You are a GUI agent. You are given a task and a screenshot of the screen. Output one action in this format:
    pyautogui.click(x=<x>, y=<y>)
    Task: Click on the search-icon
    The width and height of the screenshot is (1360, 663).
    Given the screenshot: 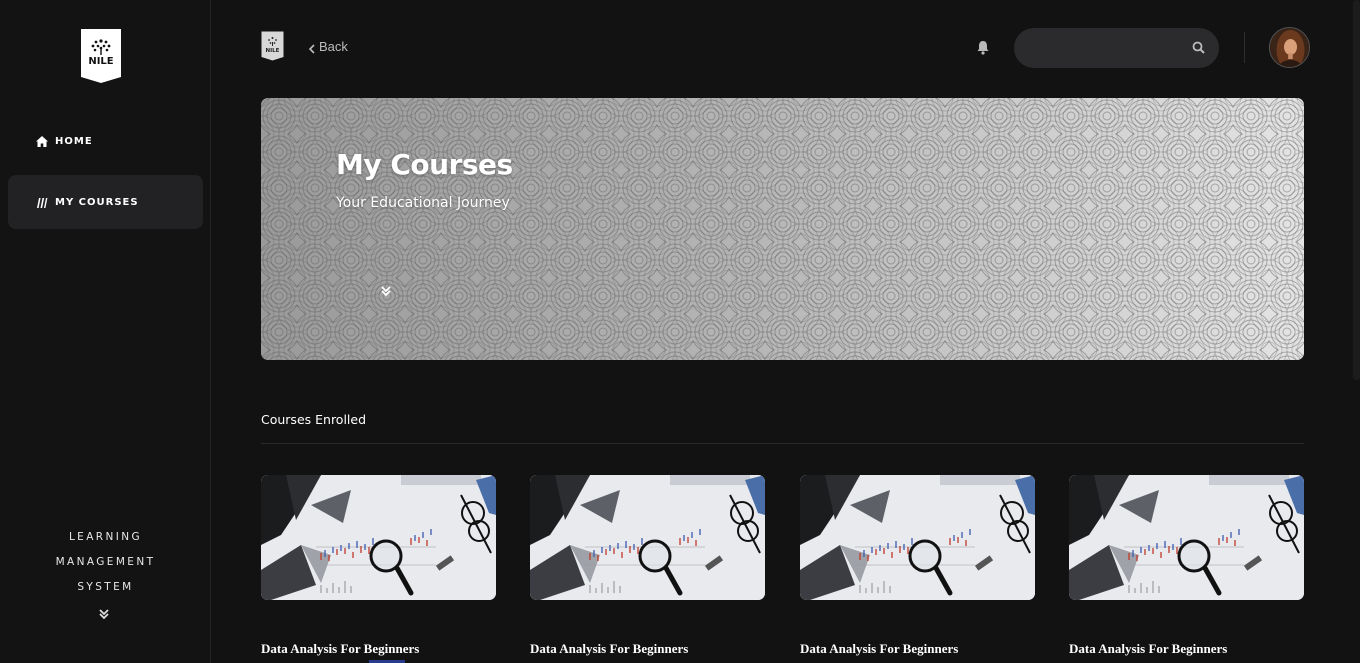 What is the action you would take?
    pyautogui.click(x=1198, y=47)
    